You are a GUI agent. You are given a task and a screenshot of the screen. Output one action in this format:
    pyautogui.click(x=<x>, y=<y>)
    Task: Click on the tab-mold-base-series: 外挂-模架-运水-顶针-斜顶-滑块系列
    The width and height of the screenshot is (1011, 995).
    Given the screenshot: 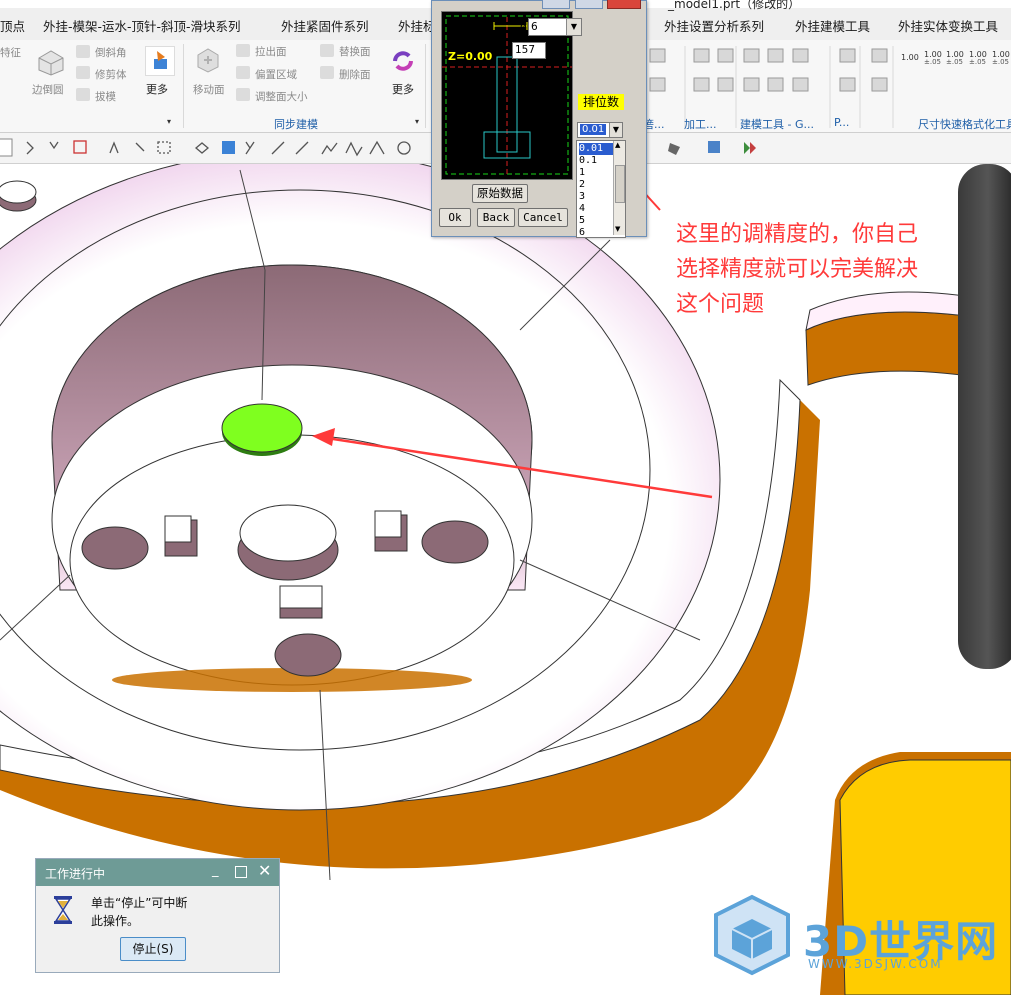 What is the action you would take?
    pyautogui.click(x=142, y=25)
    